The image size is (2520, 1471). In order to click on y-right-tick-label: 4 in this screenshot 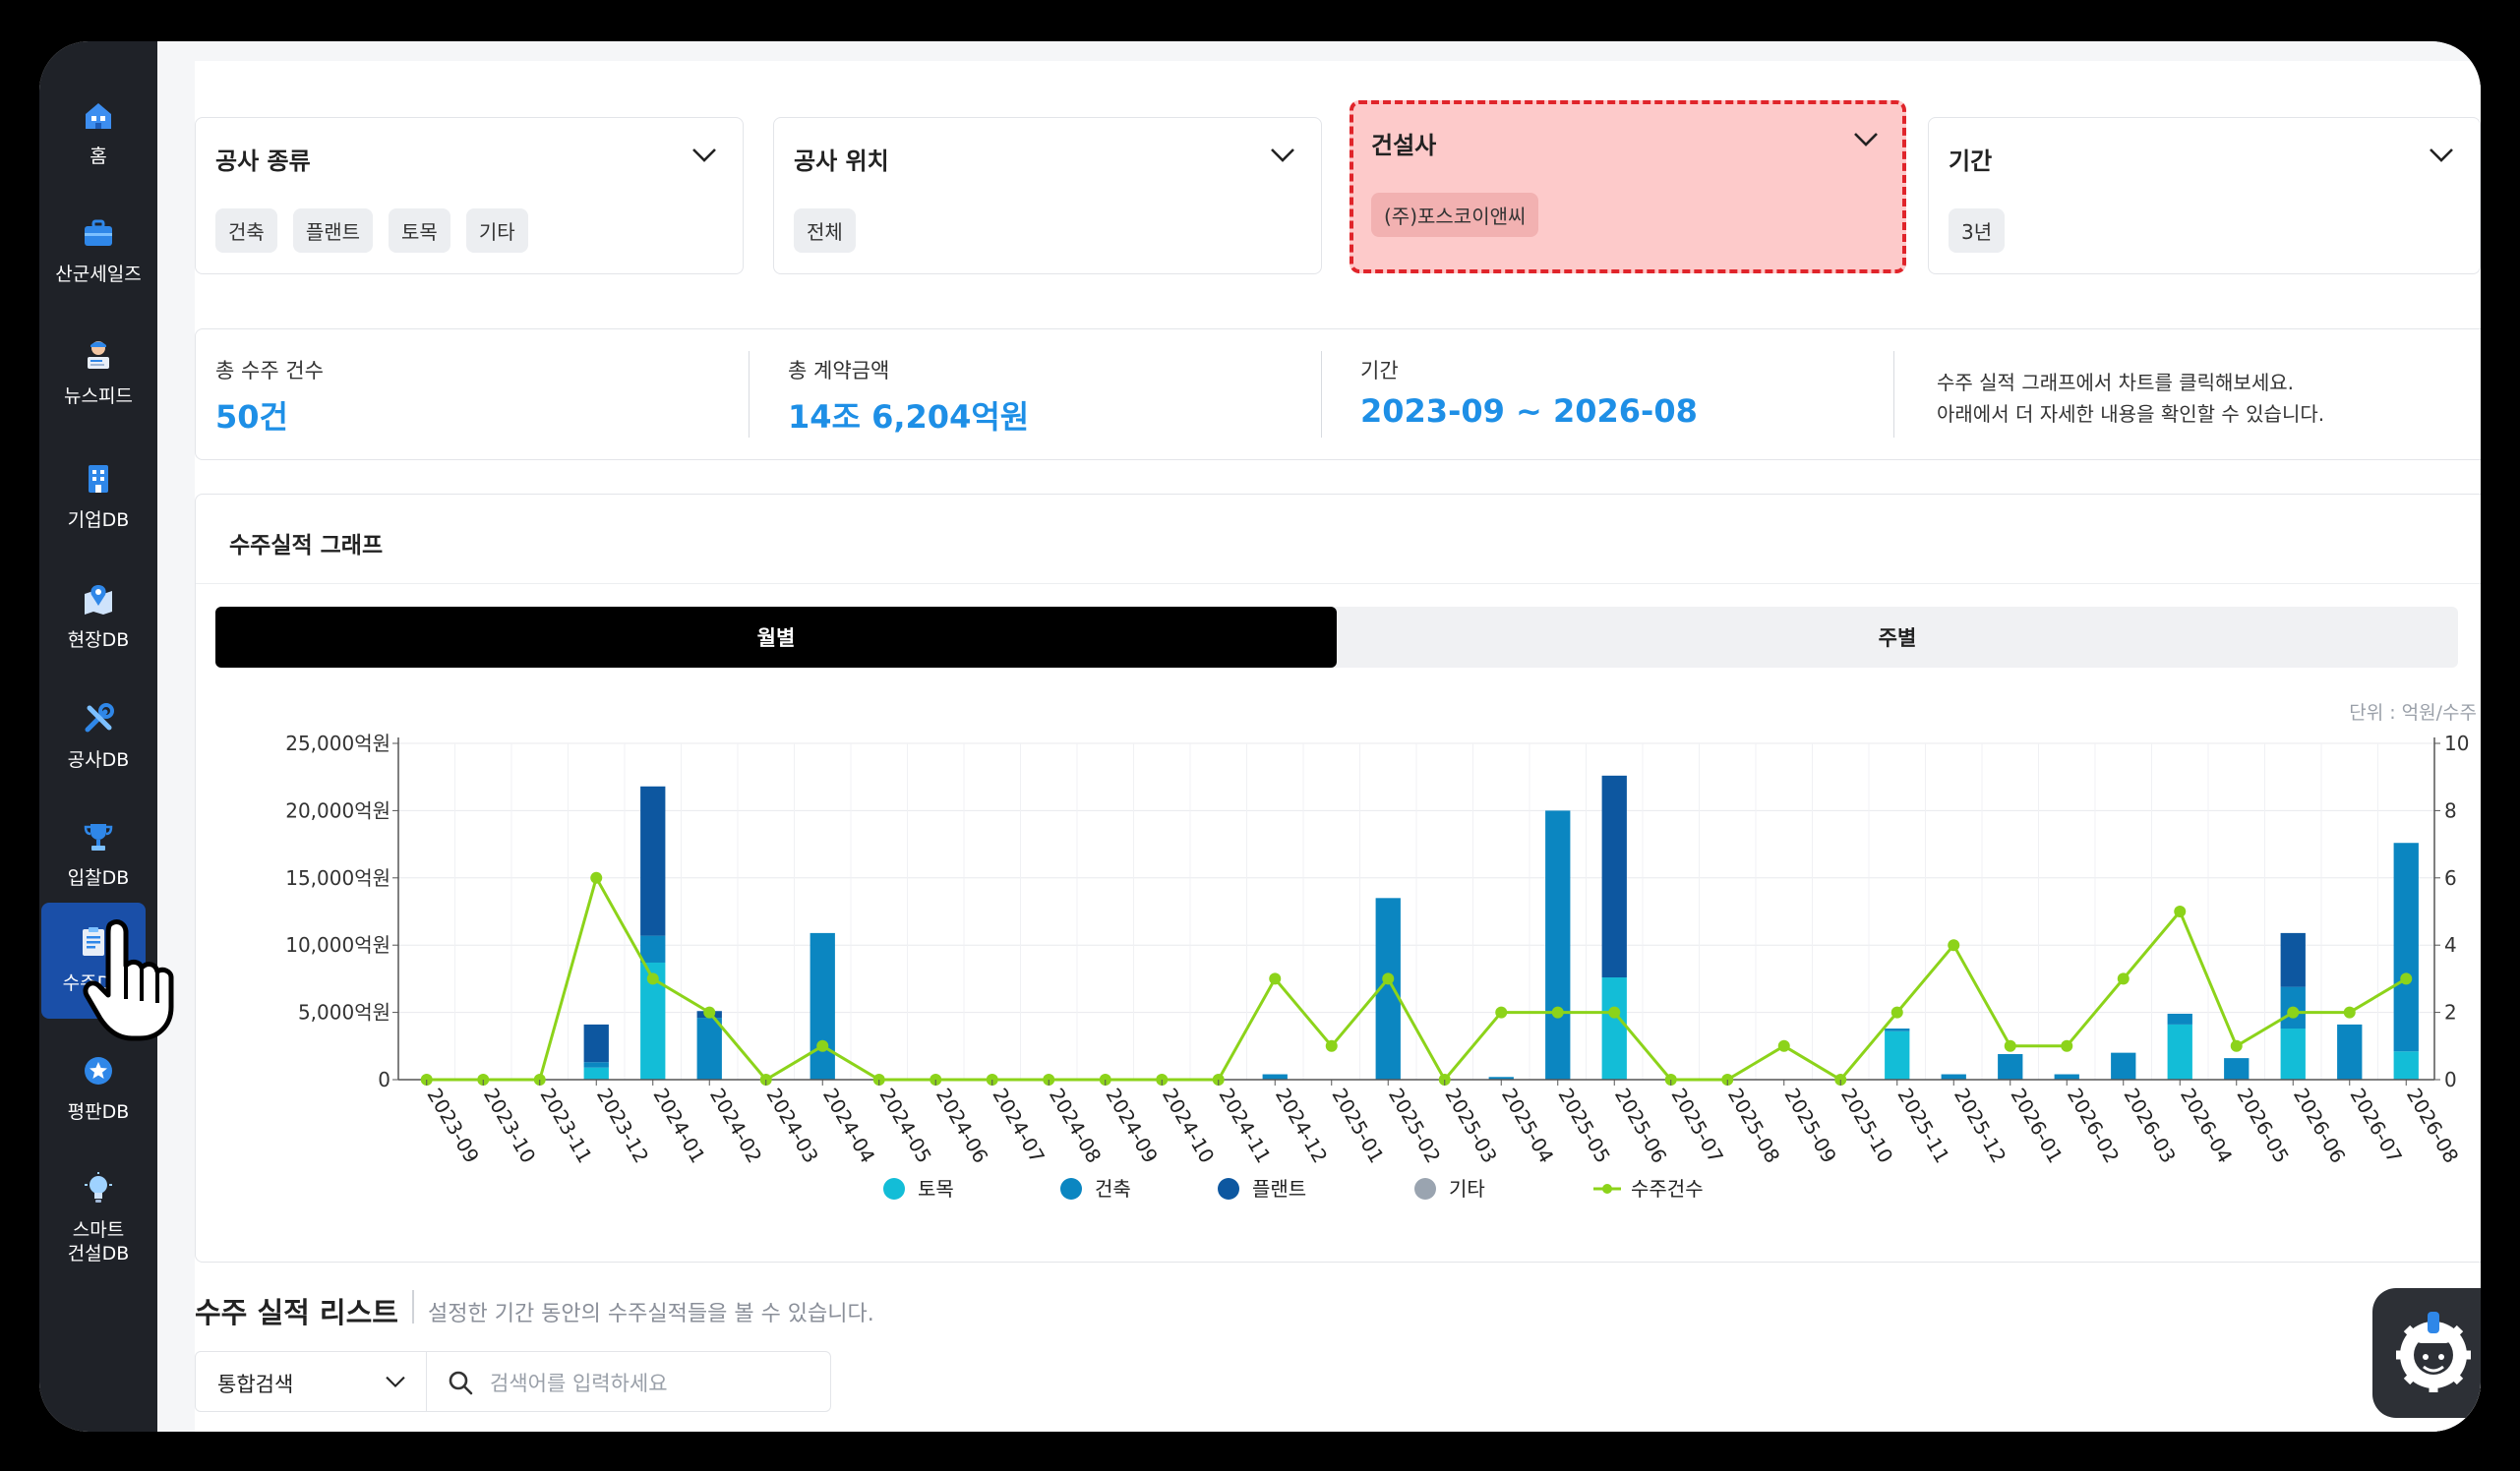, I will do `click(2450, 945)`.